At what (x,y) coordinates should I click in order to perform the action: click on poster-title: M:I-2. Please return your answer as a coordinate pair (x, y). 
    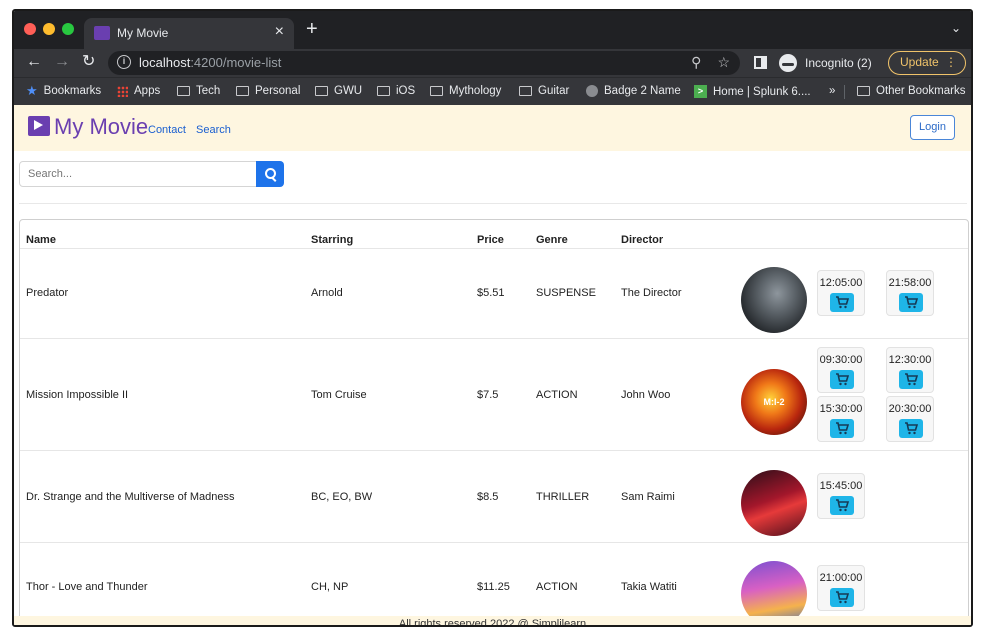
    Looking at the image, I should click on (774, 402).